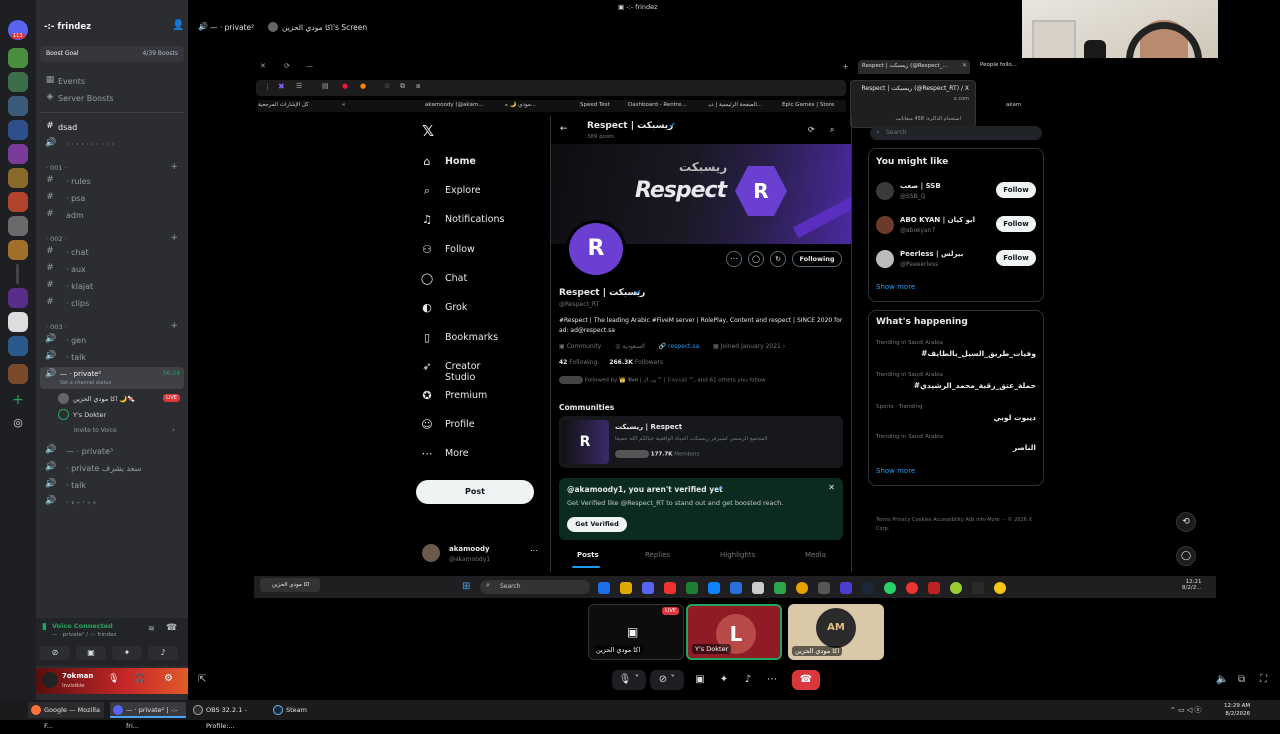 The width and height of the screenshot is (1280, 734). I want to click on search-icon: ⌕, so click(832, 130).